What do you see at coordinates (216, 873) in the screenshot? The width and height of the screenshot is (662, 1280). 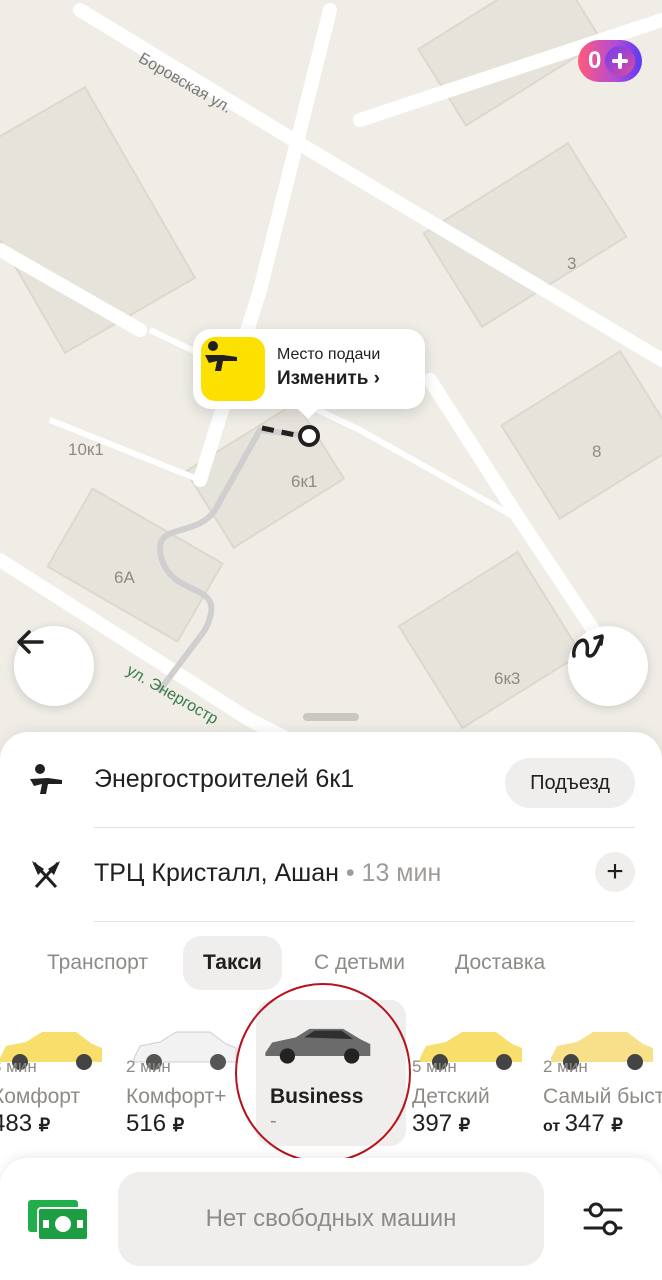 I see `destination-name: ТРЦ Кристалл, Ашан` at bounding box center [216, 873].